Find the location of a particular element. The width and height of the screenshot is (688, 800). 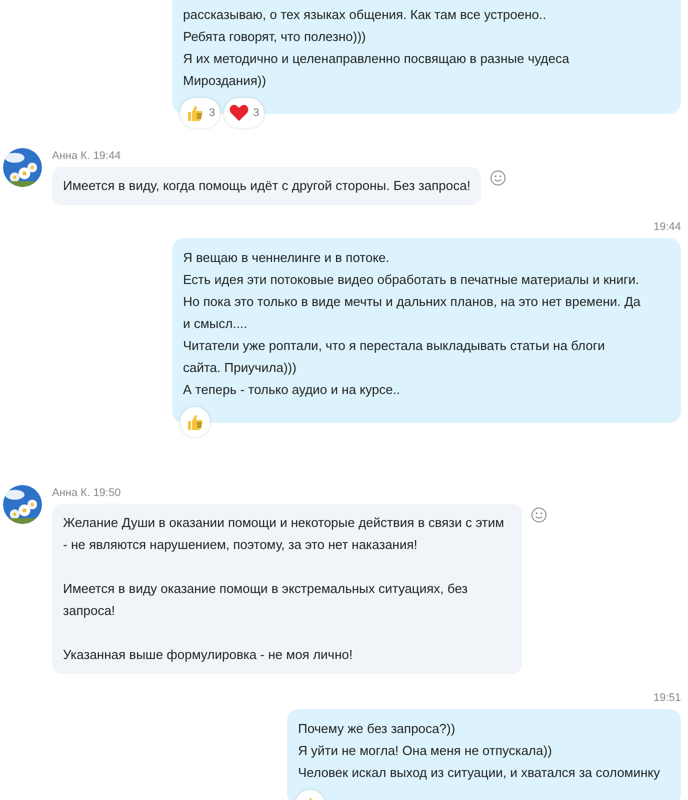

message-time: 19:51 is located at coordinates (667, 698).